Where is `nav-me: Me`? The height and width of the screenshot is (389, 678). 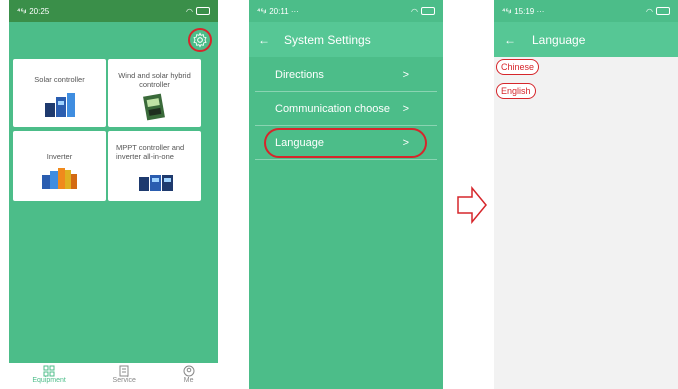
nav-me: Me is located at coordinates (189, 374).